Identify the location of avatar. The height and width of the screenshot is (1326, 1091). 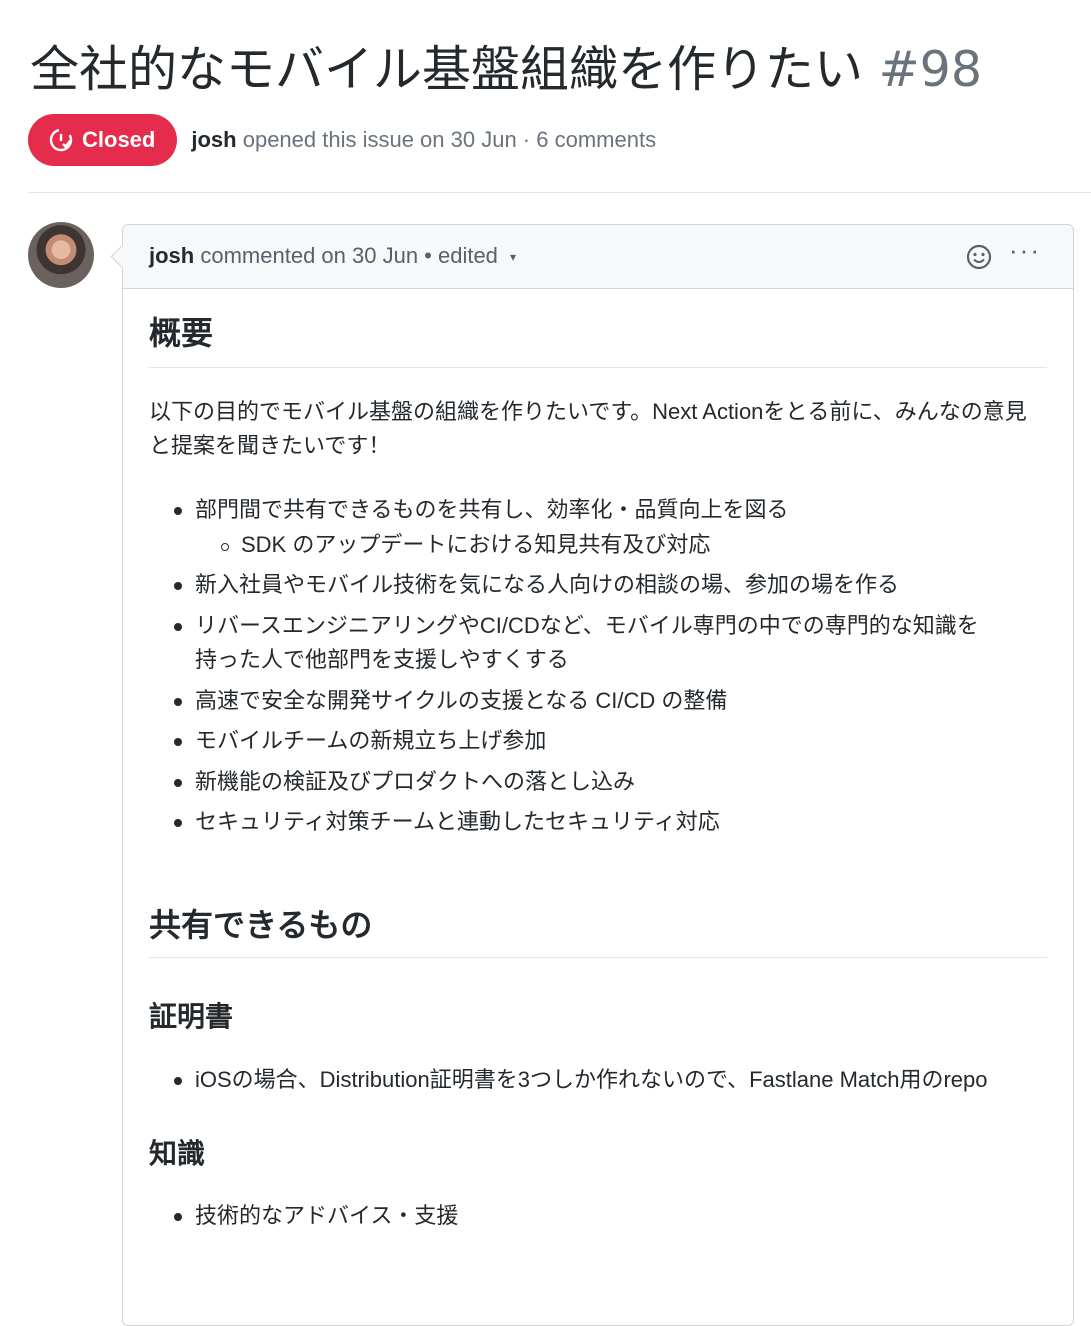
(61, 255).